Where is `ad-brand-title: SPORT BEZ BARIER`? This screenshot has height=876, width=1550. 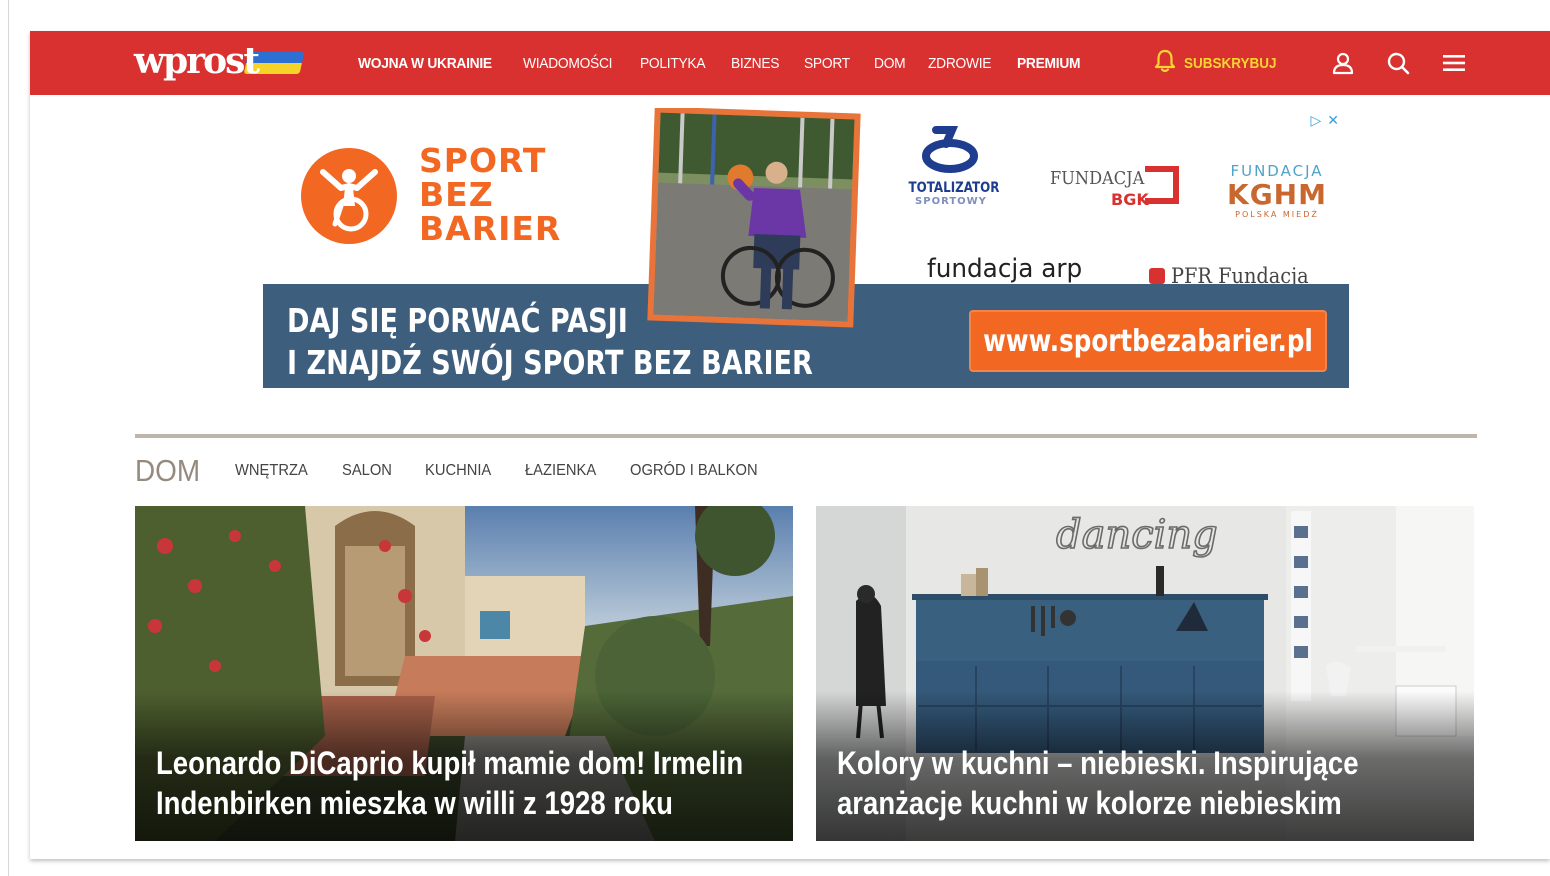
ad-brand-title: SPORT BEZ BARIER is located at coordinates (490, 195).